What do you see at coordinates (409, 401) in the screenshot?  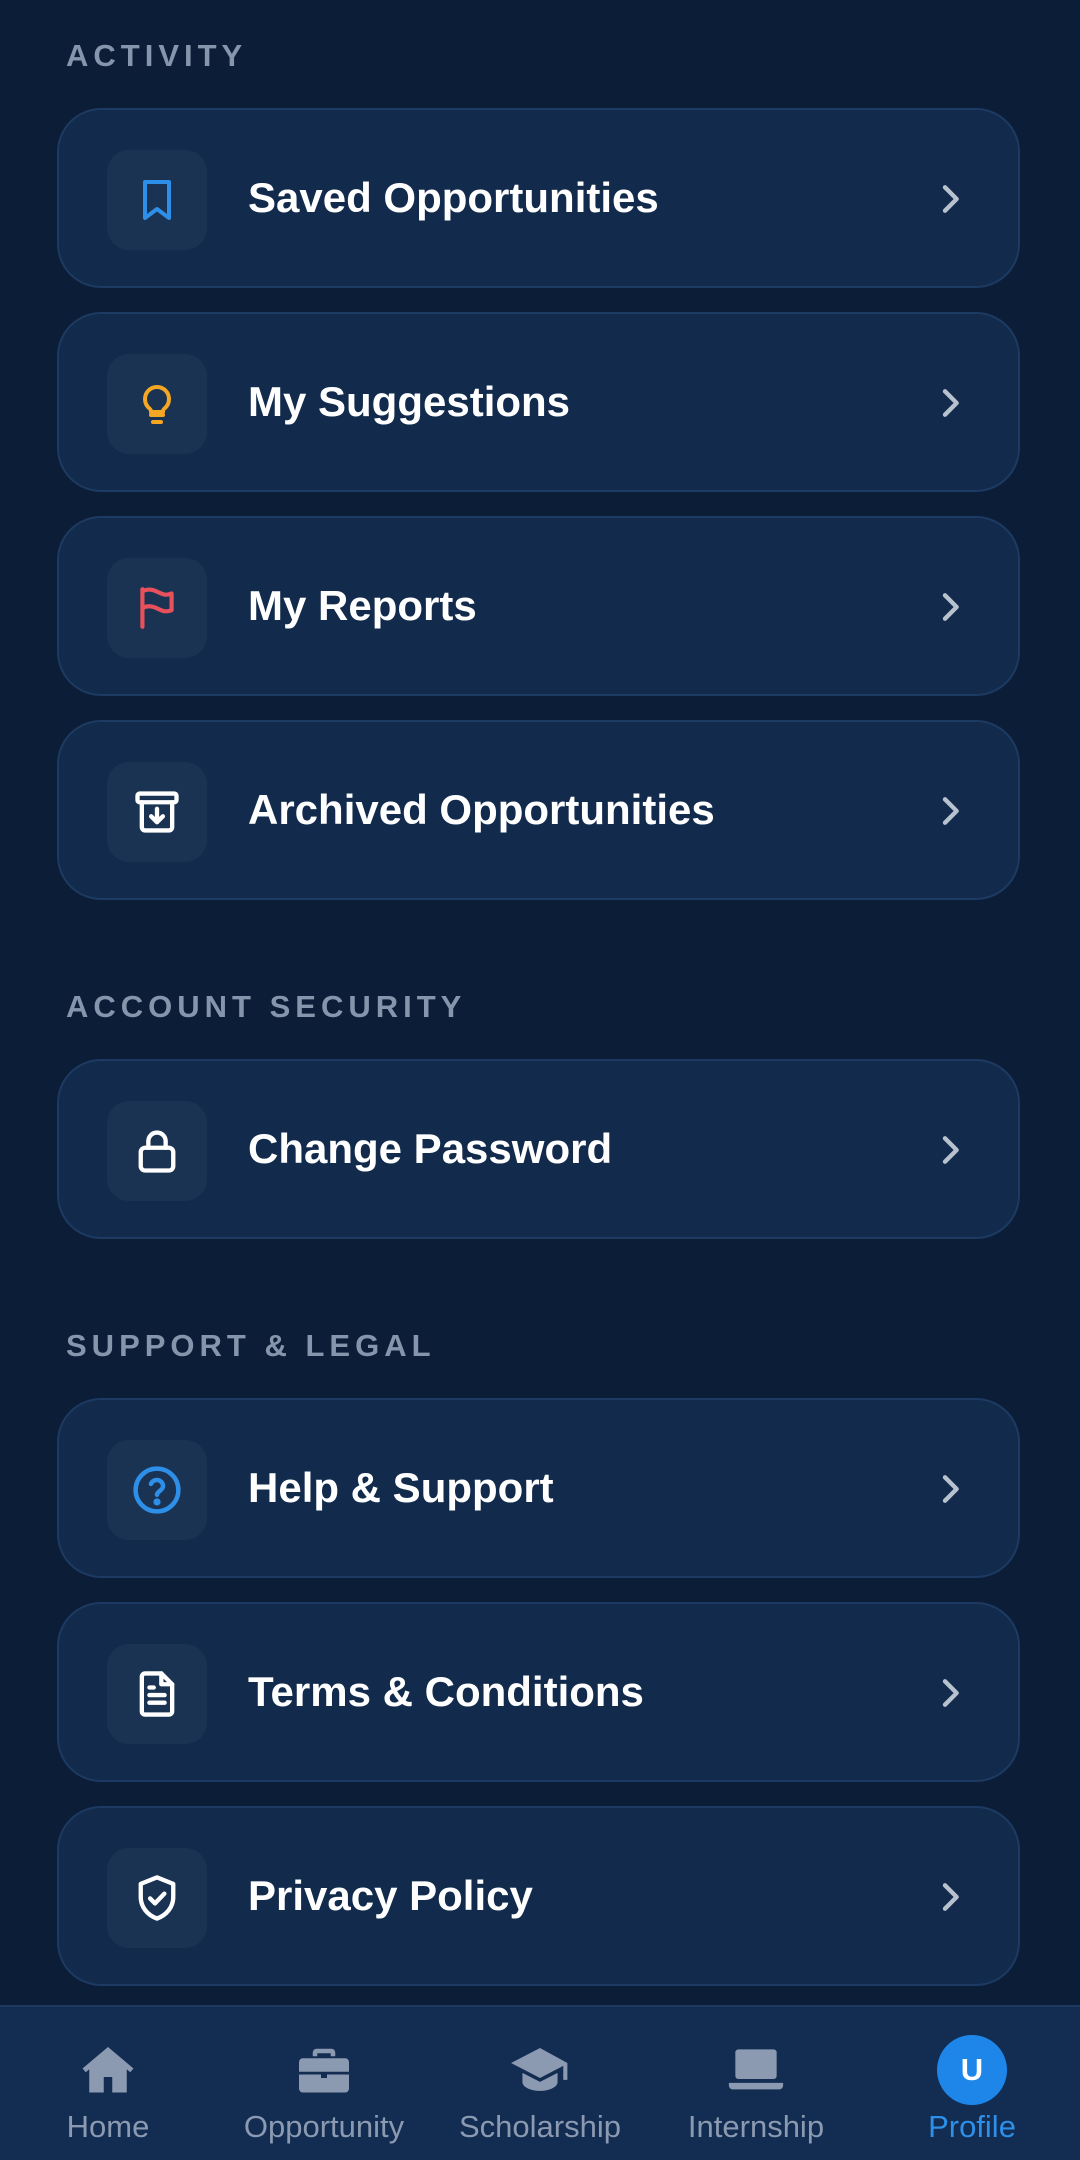 I see `my-suggestions-label: My Suggestions` at bounding box center [409, 401].